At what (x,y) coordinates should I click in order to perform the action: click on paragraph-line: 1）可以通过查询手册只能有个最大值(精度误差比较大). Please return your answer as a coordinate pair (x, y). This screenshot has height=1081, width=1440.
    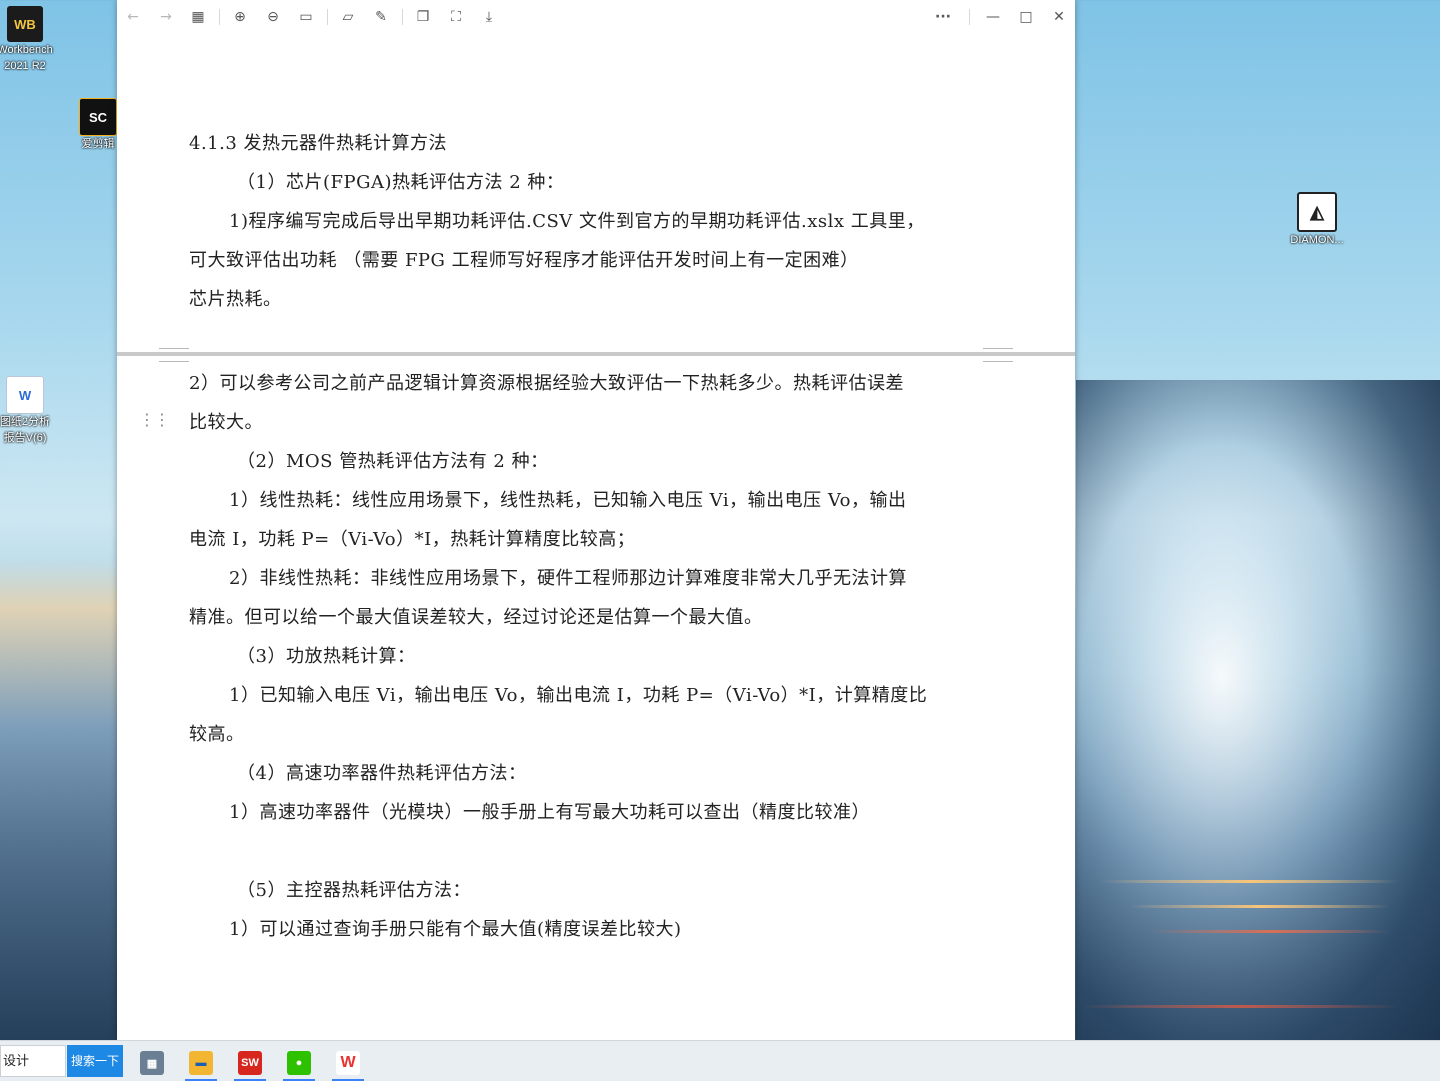
    Looking at the image, I should click on (455, 929).